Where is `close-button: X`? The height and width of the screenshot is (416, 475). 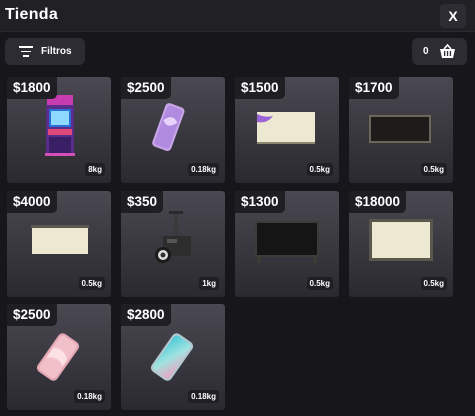 close-button: X is located at coordinates (453, 16).